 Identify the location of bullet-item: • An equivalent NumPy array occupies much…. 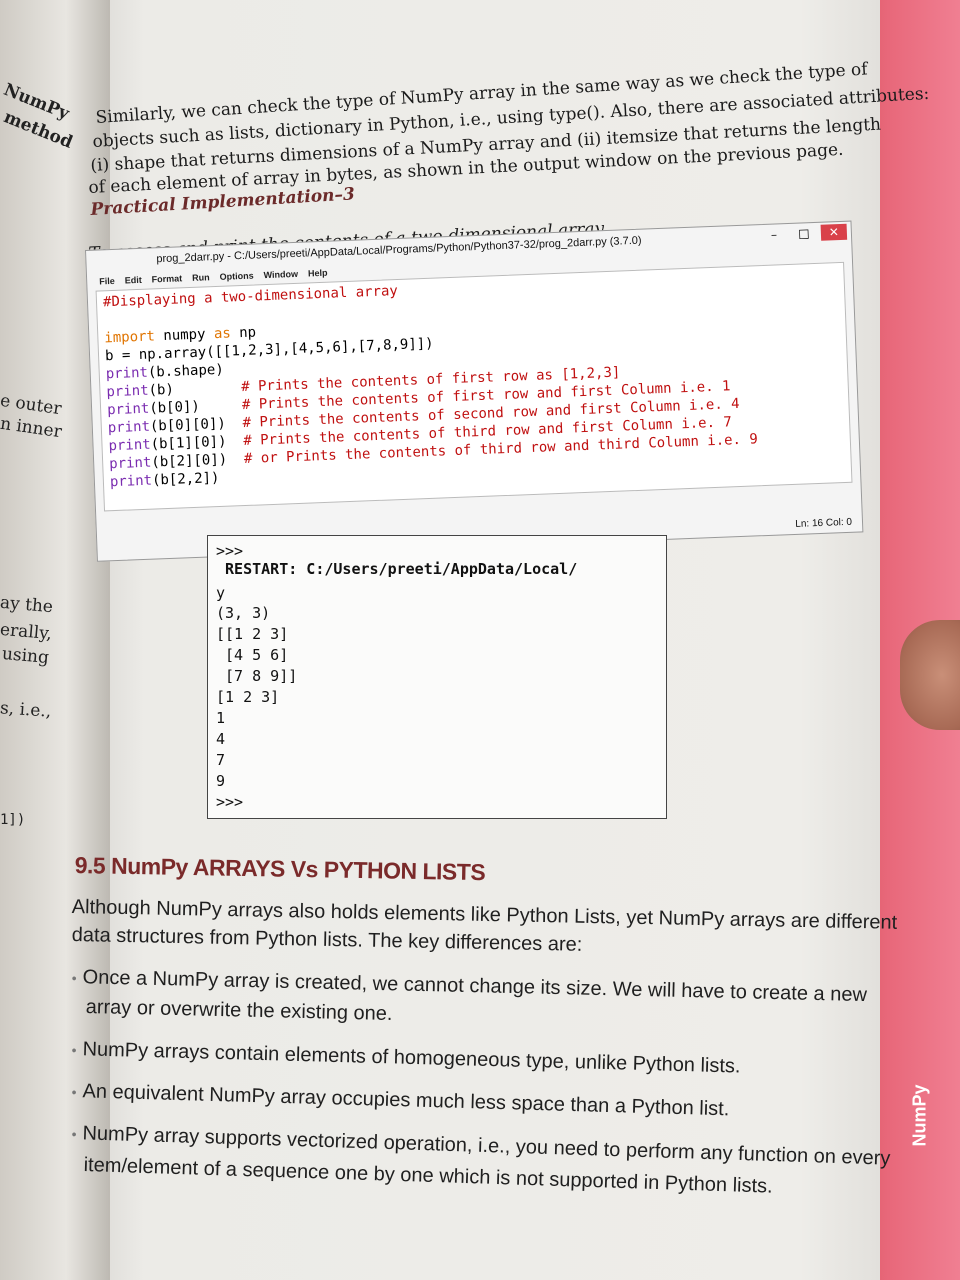
(400, 1100).